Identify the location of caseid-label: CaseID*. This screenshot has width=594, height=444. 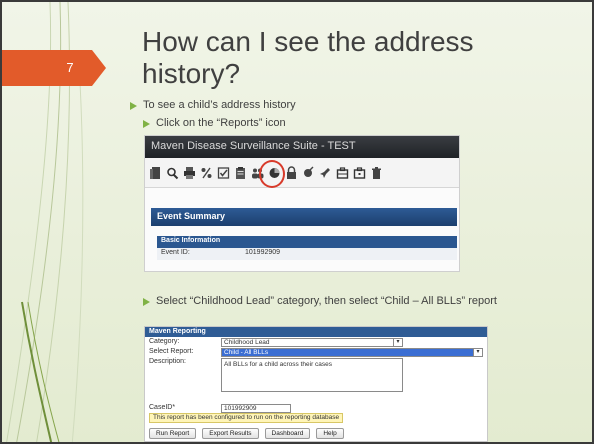
(162, 407).